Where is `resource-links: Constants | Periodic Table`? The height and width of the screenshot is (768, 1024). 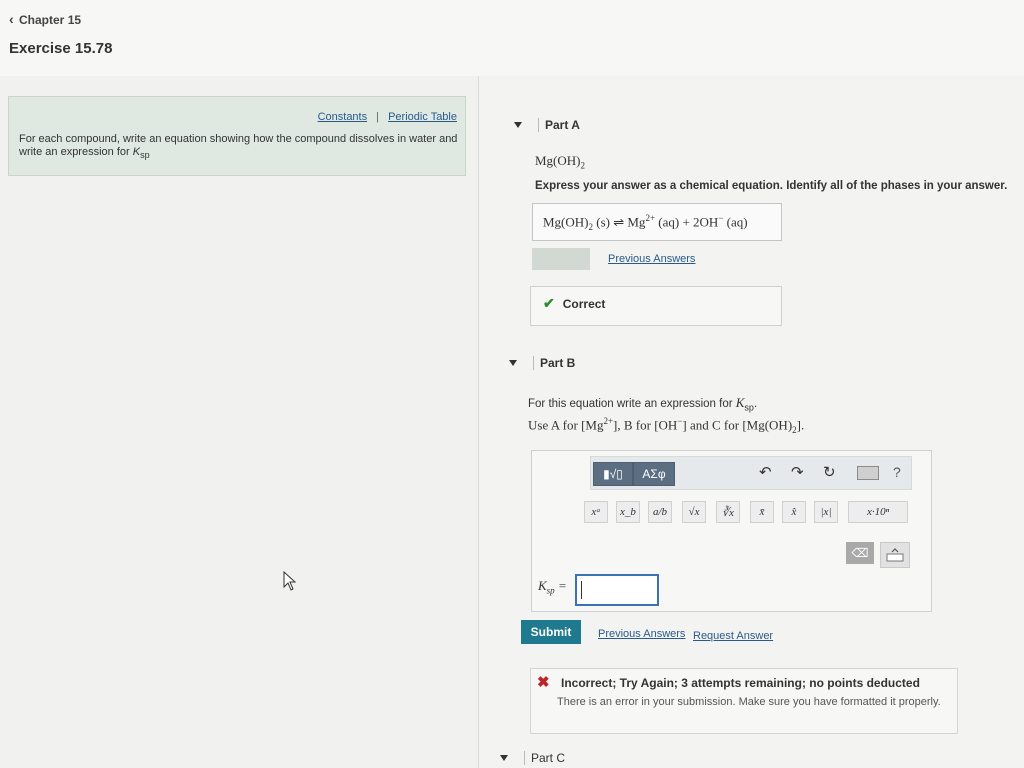
resource-links: Constants | Periodic Table is located at coordinates (387, 117).